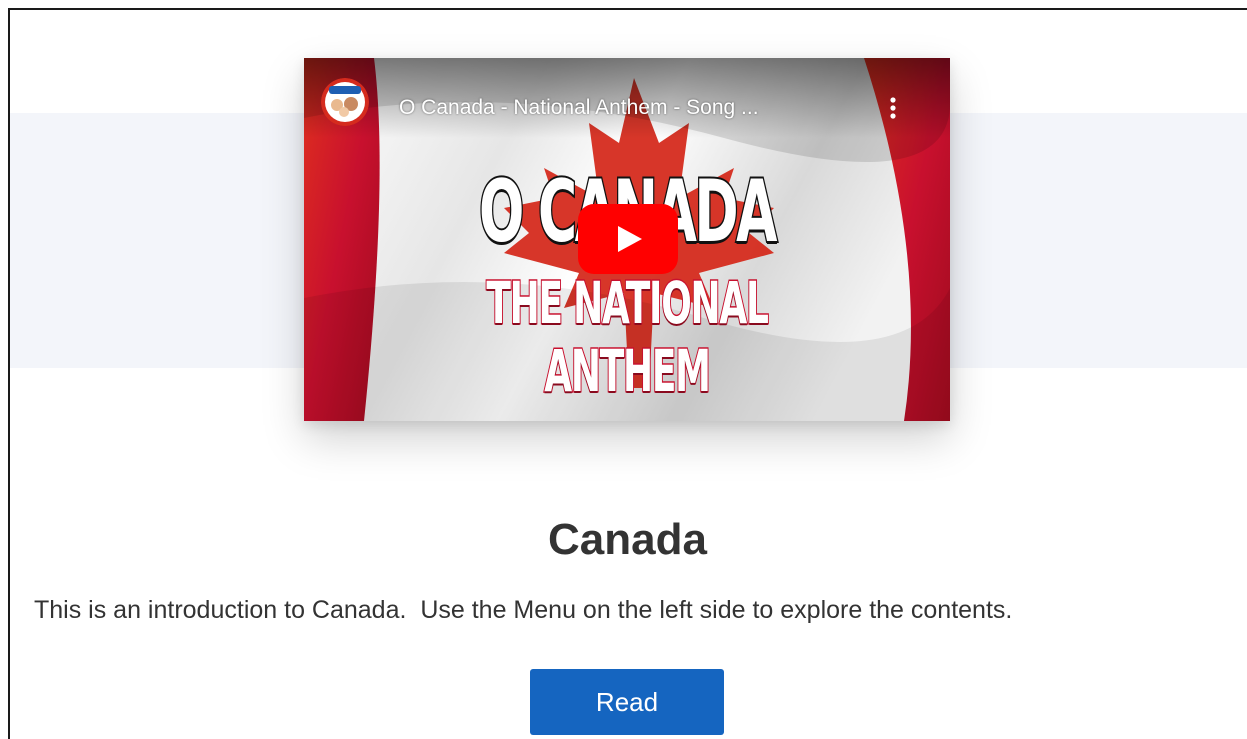 This screenshot has width=1247, height=739. I want to click on channel-avatar-icon, so click(345, 102).